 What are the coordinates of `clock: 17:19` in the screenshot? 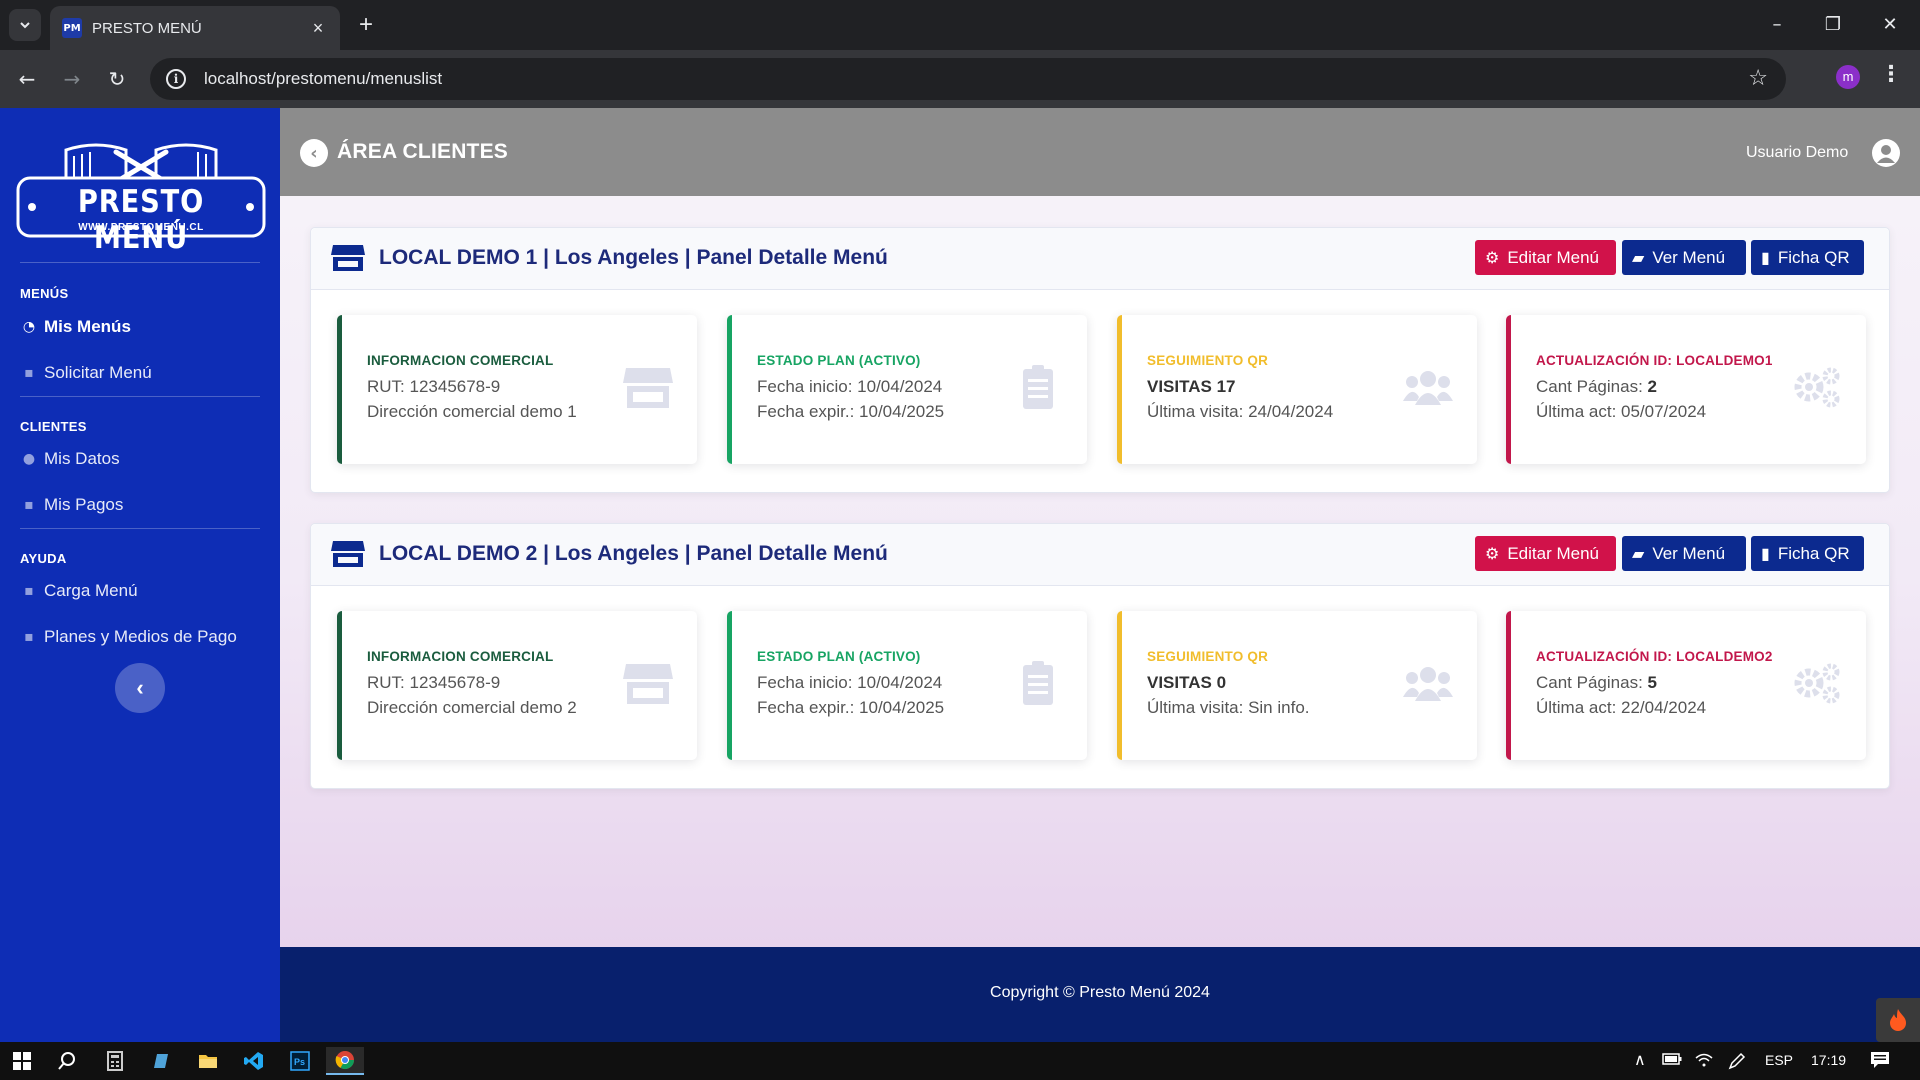 It's located at (1828, 1060).